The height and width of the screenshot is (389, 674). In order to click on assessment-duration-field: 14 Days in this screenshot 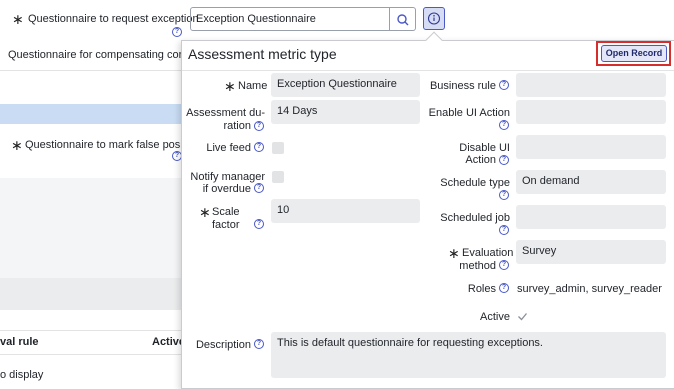, I will do `click(345, 112)`.